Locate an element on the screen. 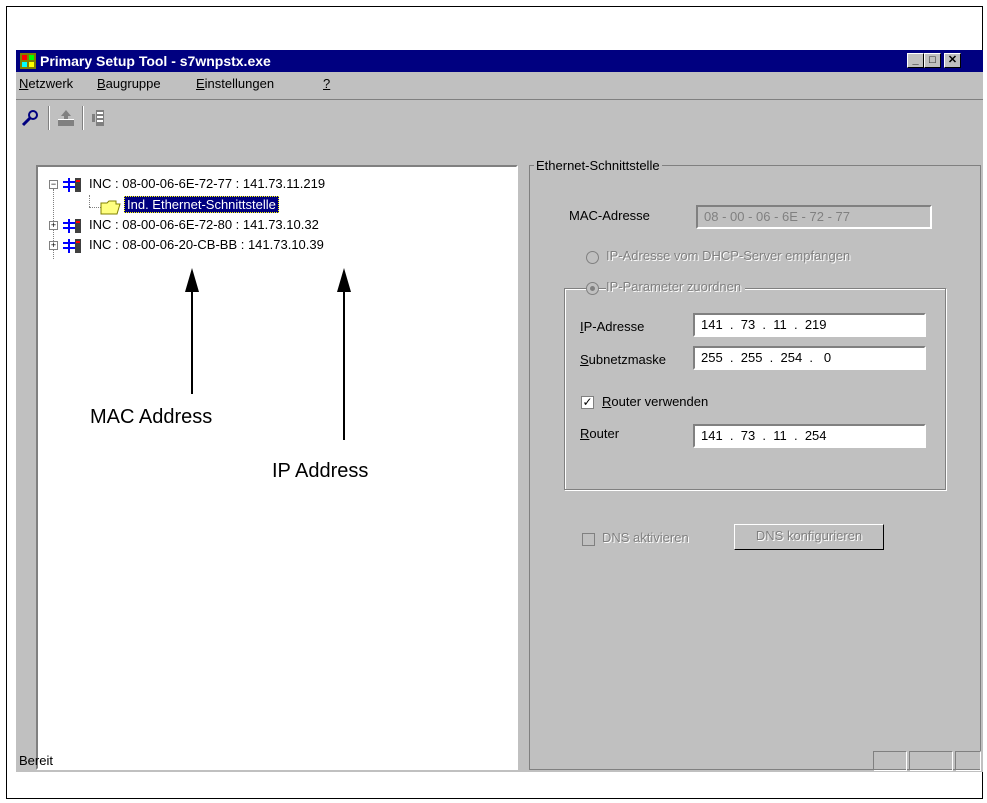  menu-baugruppe: Baugruppe is located at coordinates (129, 83).